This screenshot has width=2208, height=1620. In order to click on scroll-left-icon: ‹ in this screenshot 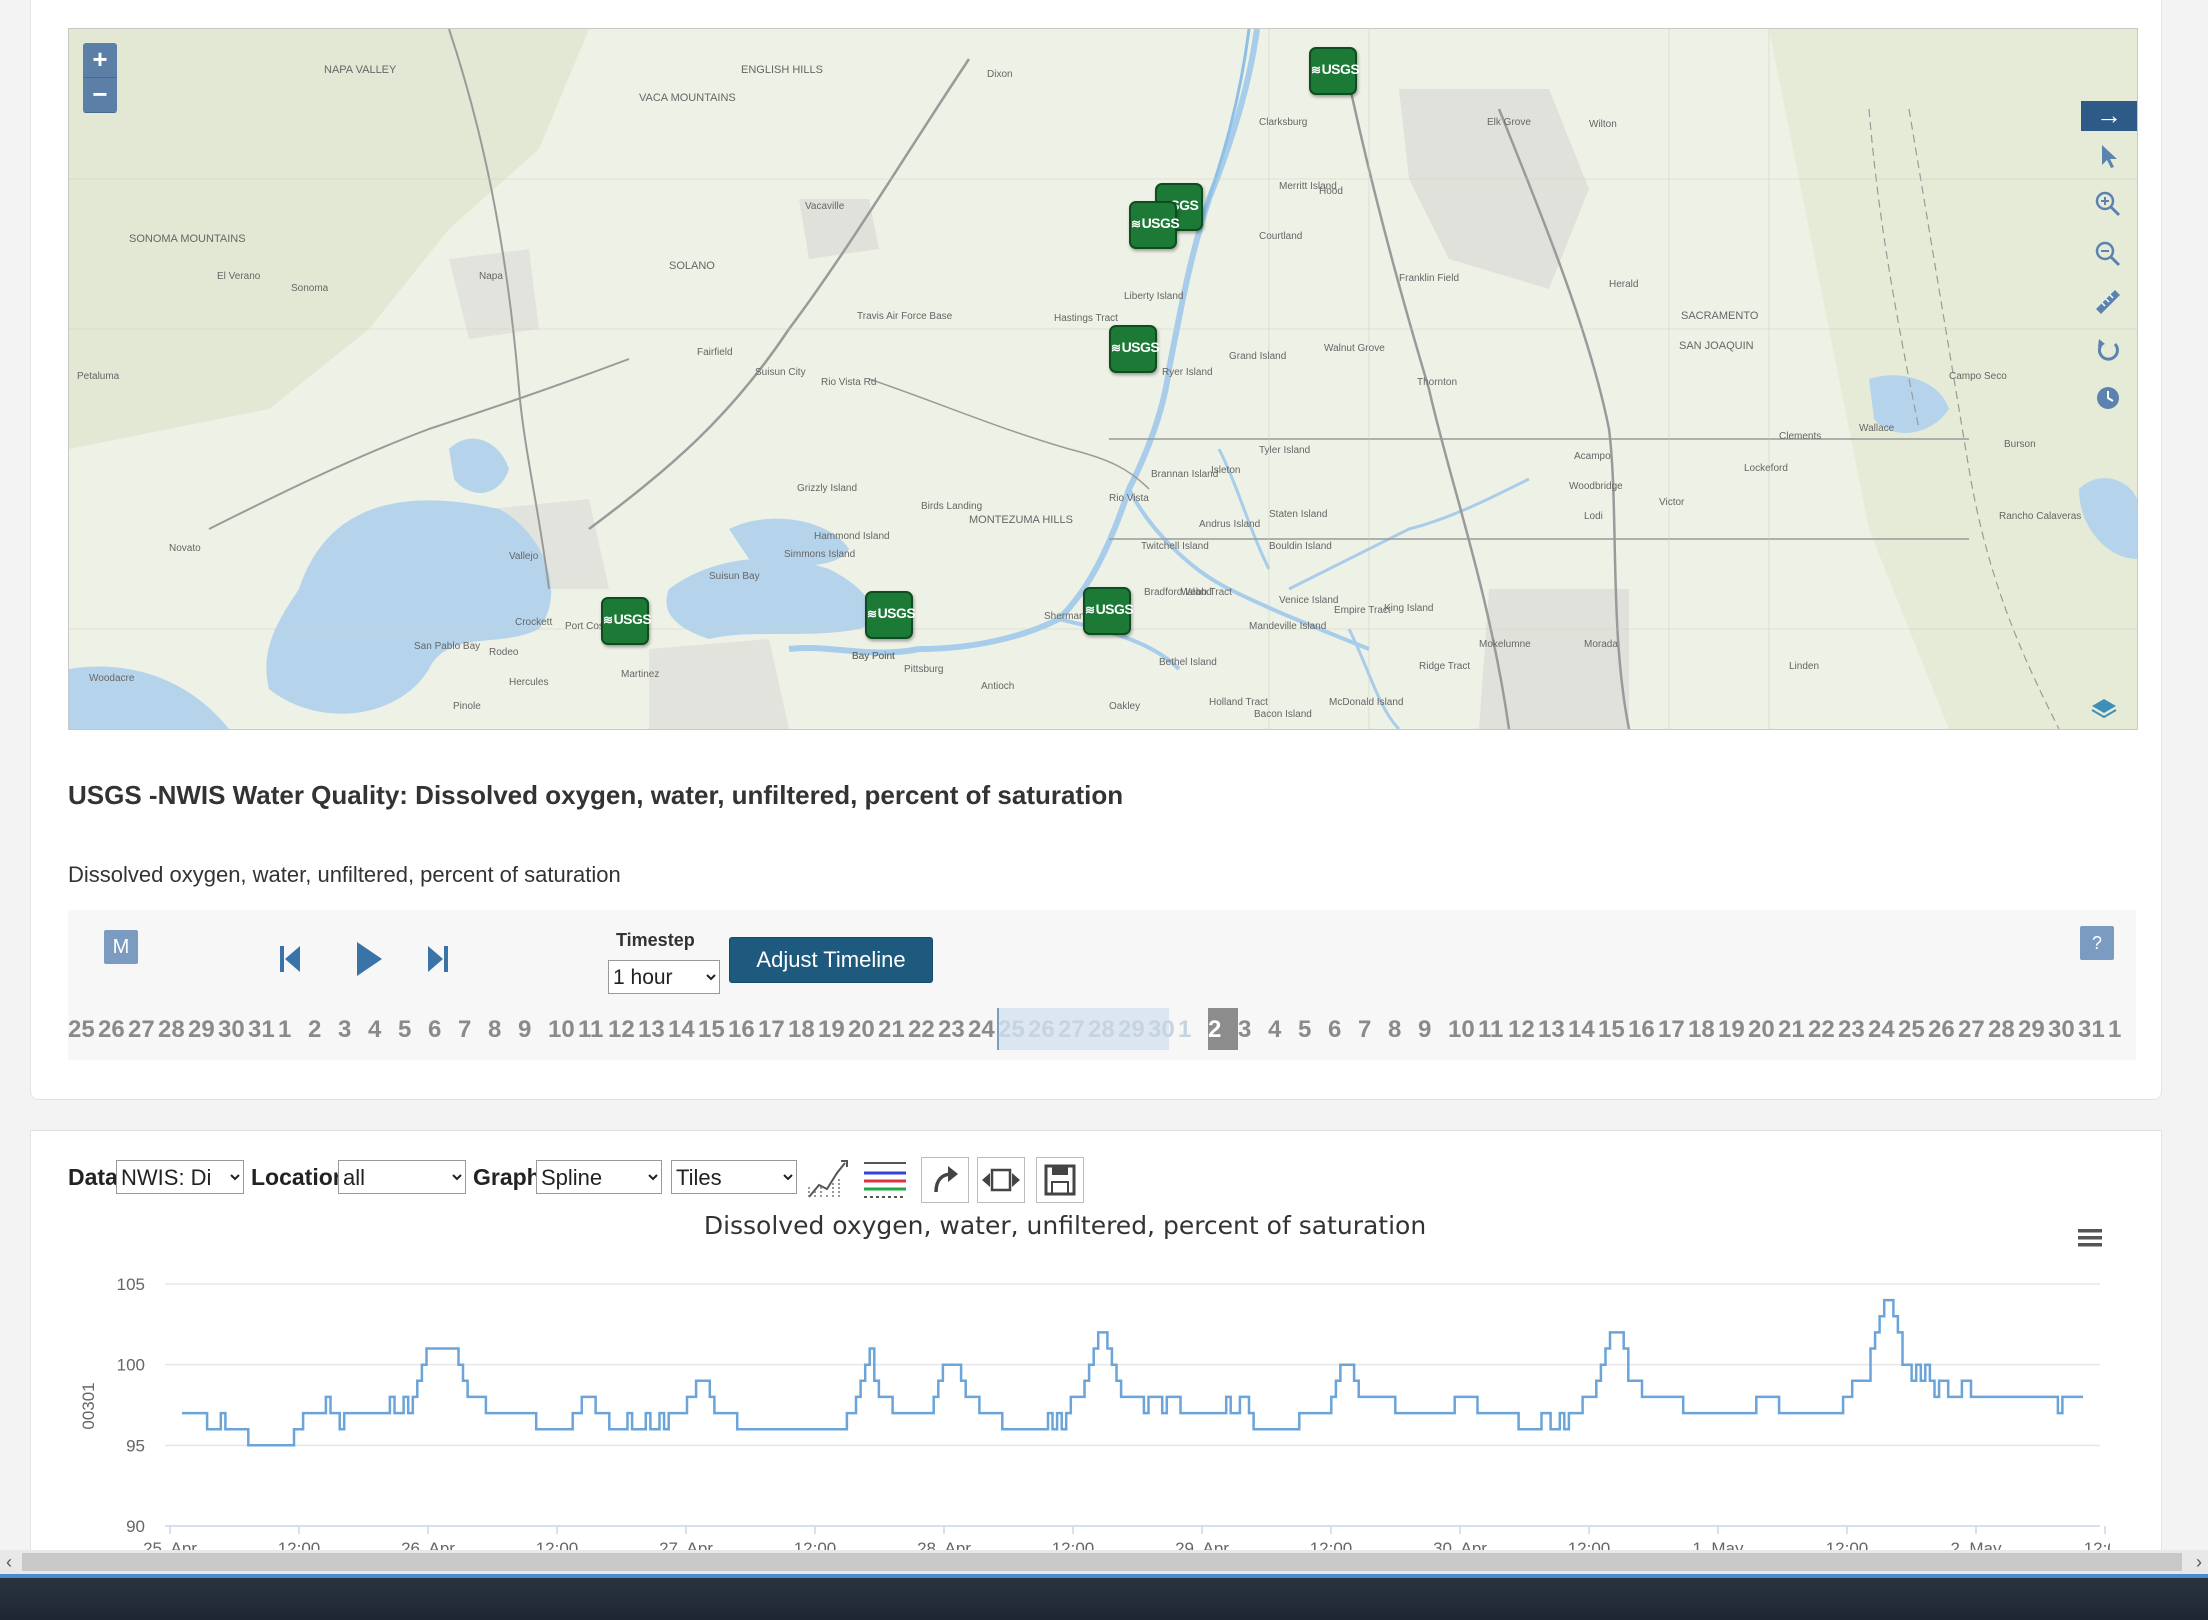, I will do `click(9, 1562)`.